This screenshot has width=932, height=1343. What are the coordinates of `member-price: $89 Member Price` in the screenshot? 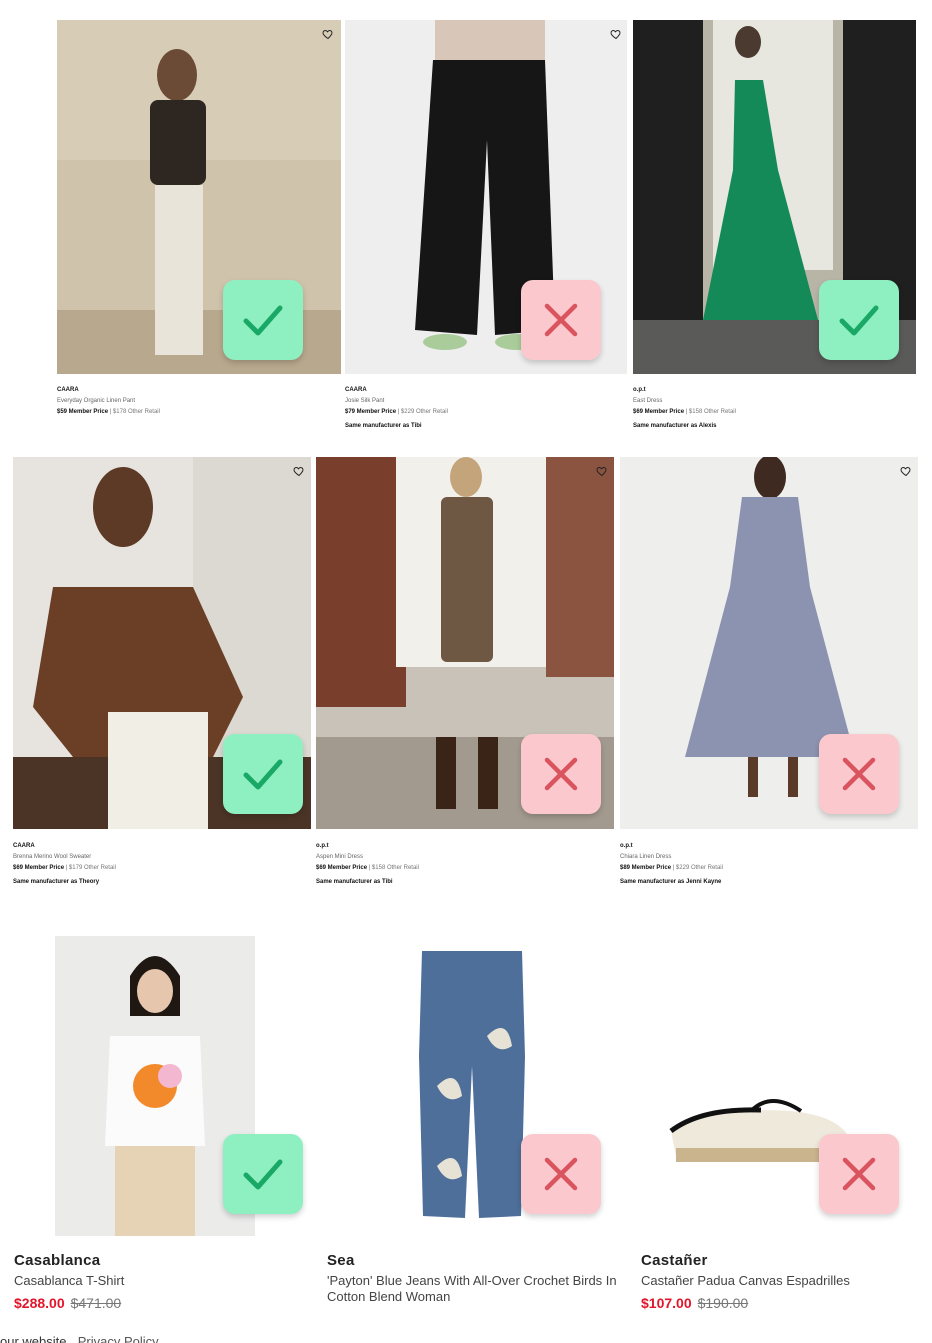 It's located at (646, 868).